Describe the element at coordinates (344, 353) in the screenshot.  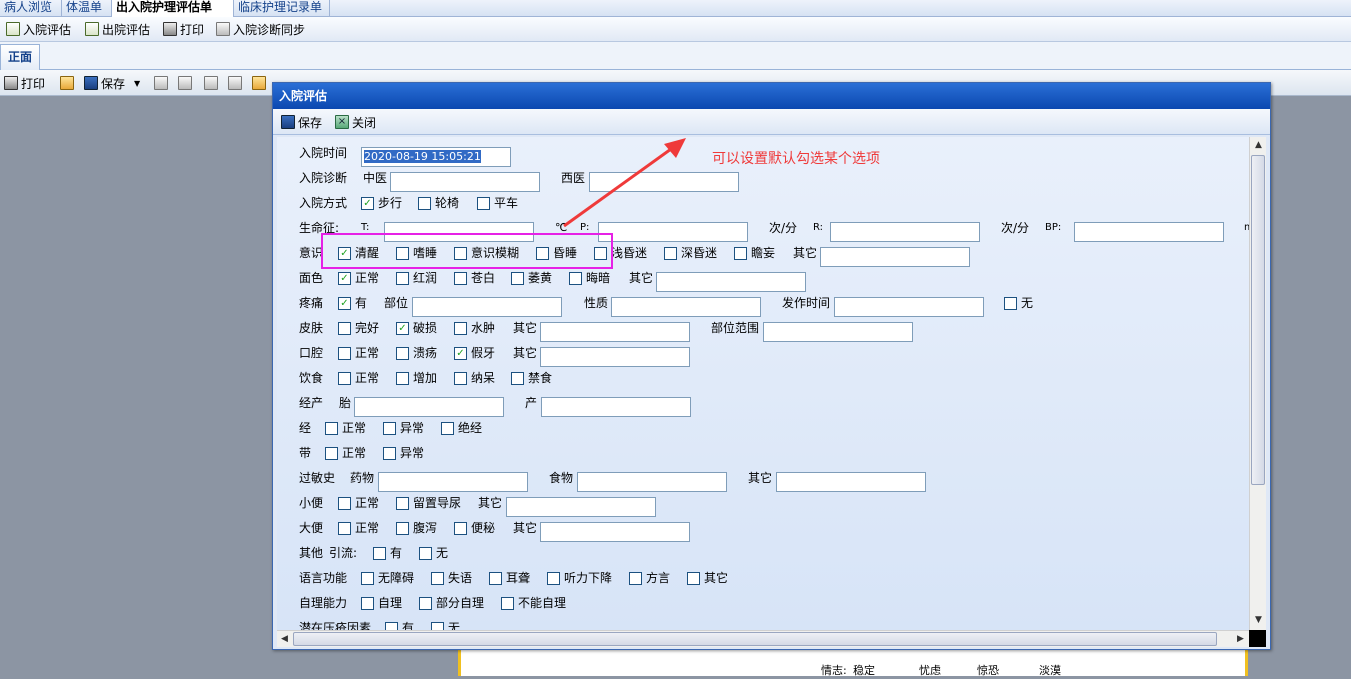
I see `mouth-normal-checkbox` at that location.